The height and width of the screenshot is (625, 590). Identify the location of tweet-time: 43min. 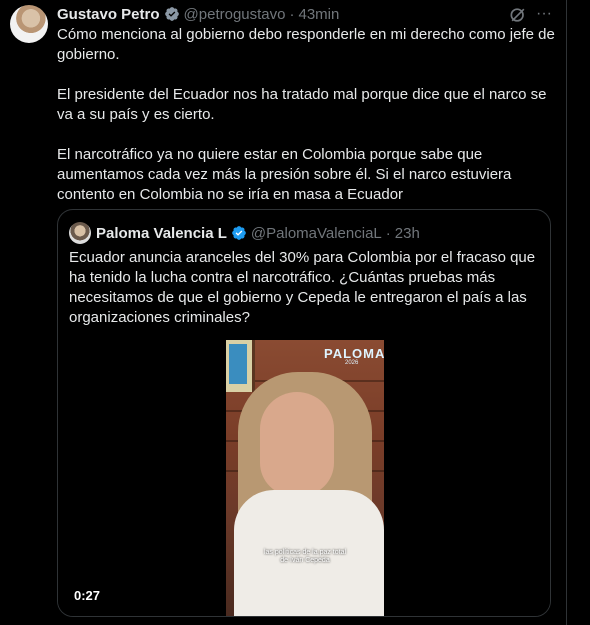
(318, 14).